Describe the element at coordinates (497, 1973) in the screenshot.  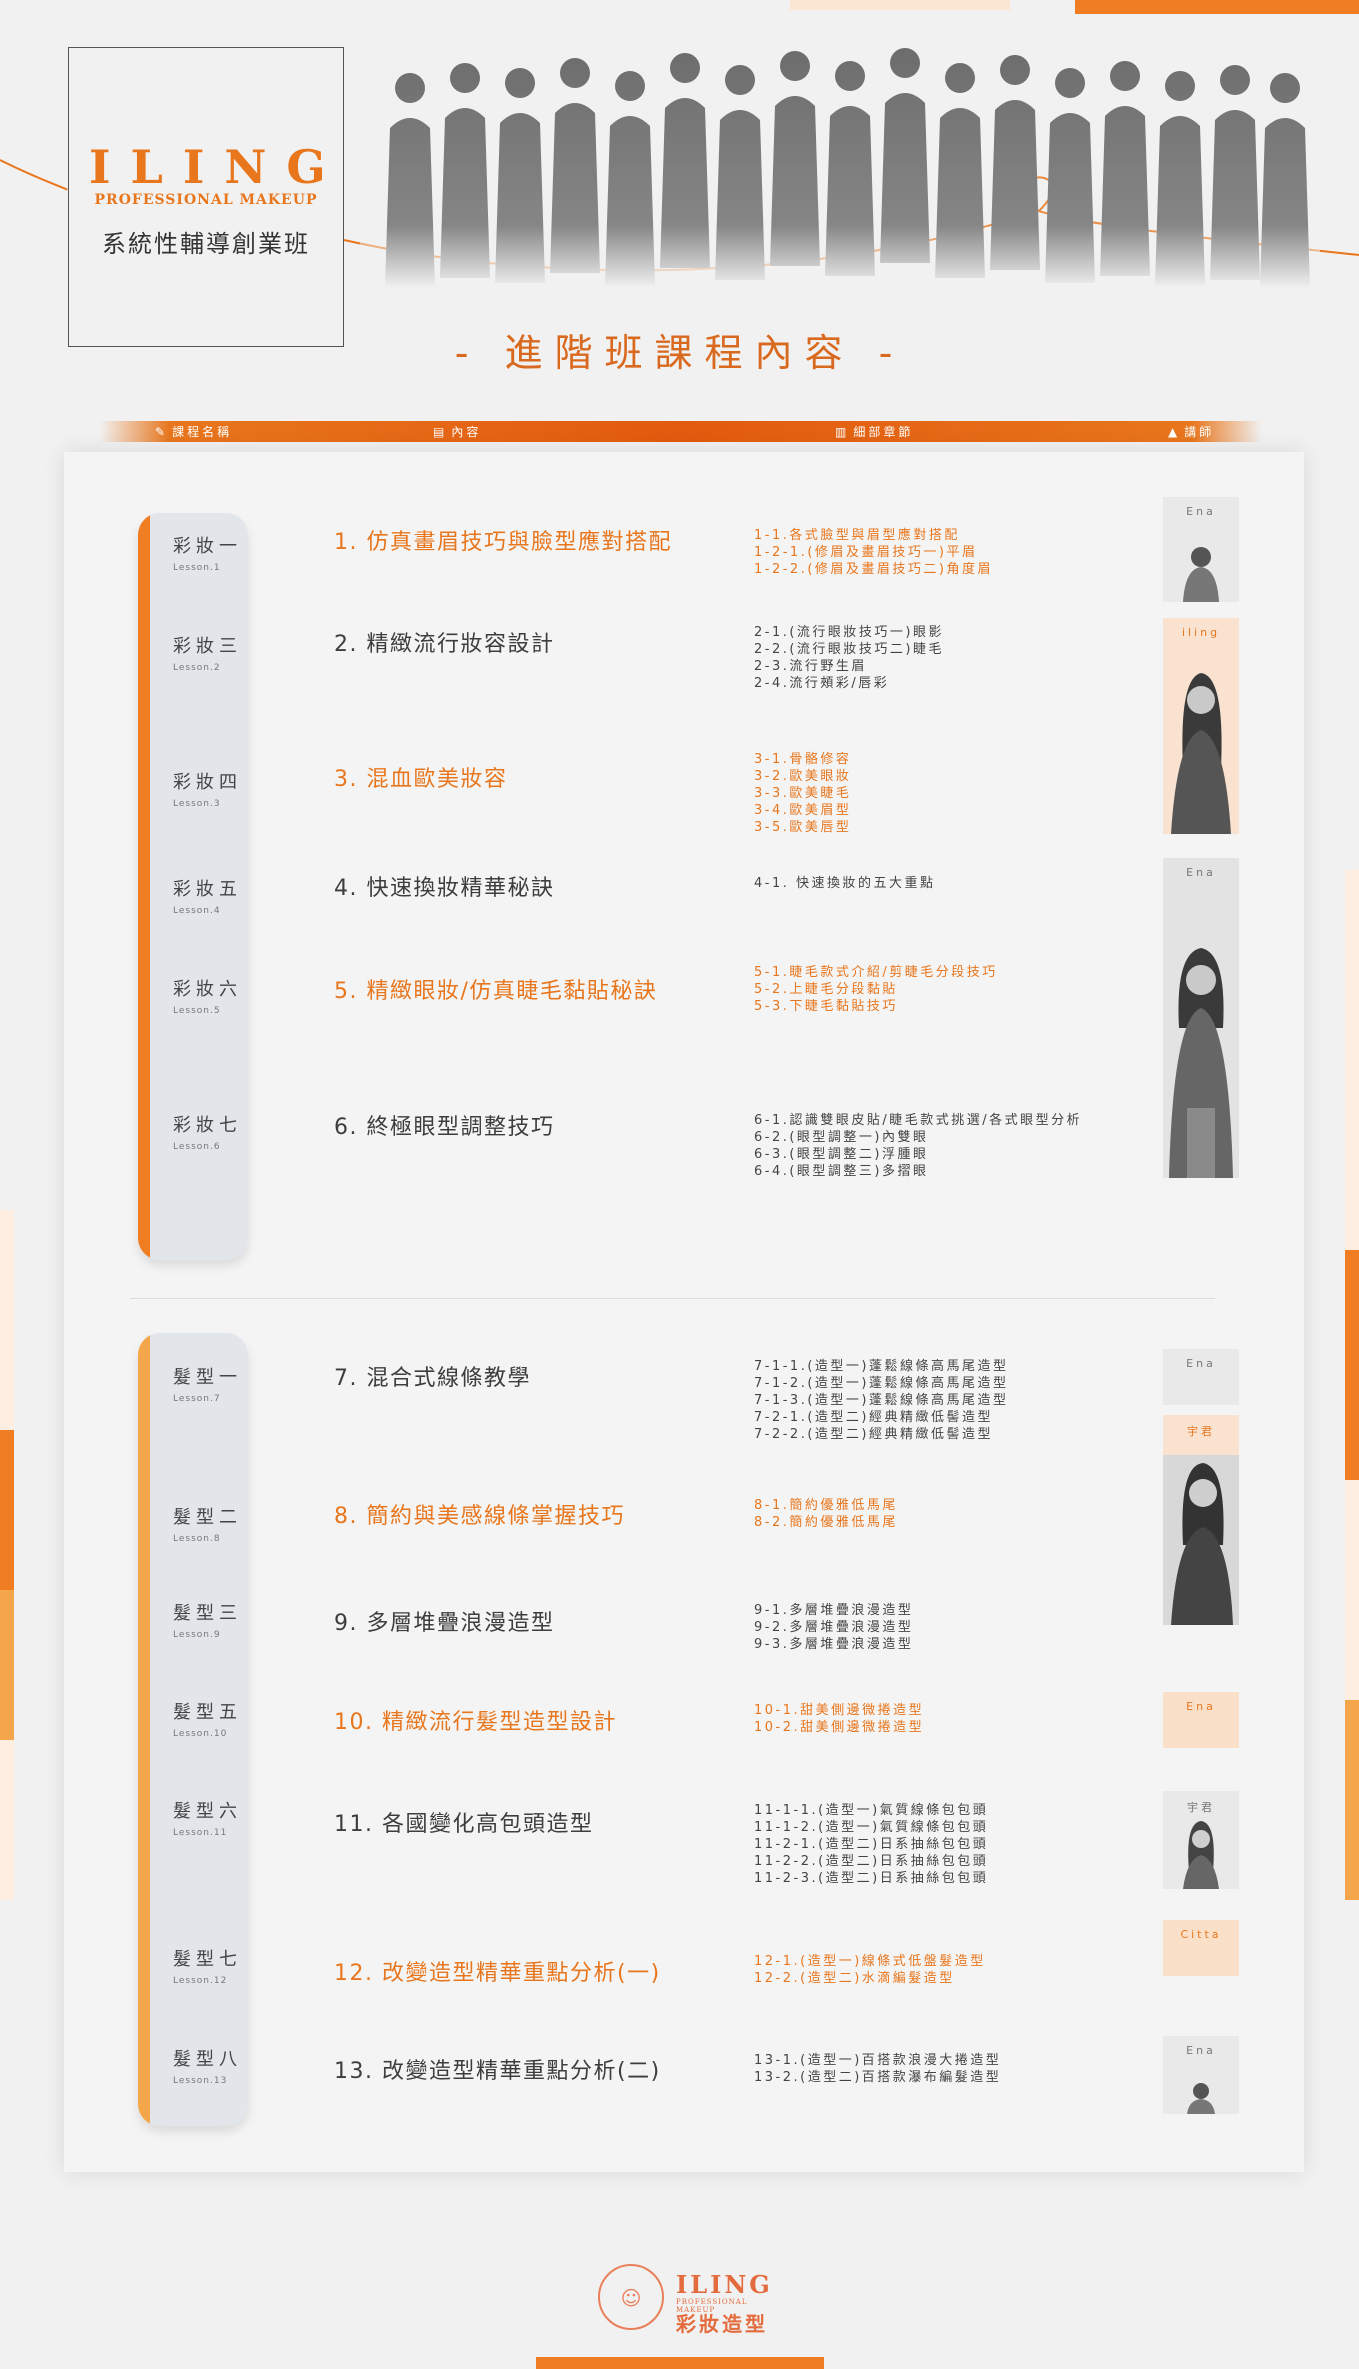
I see `course-title: 12. 改變造型精華重點分析(一)` at that location.